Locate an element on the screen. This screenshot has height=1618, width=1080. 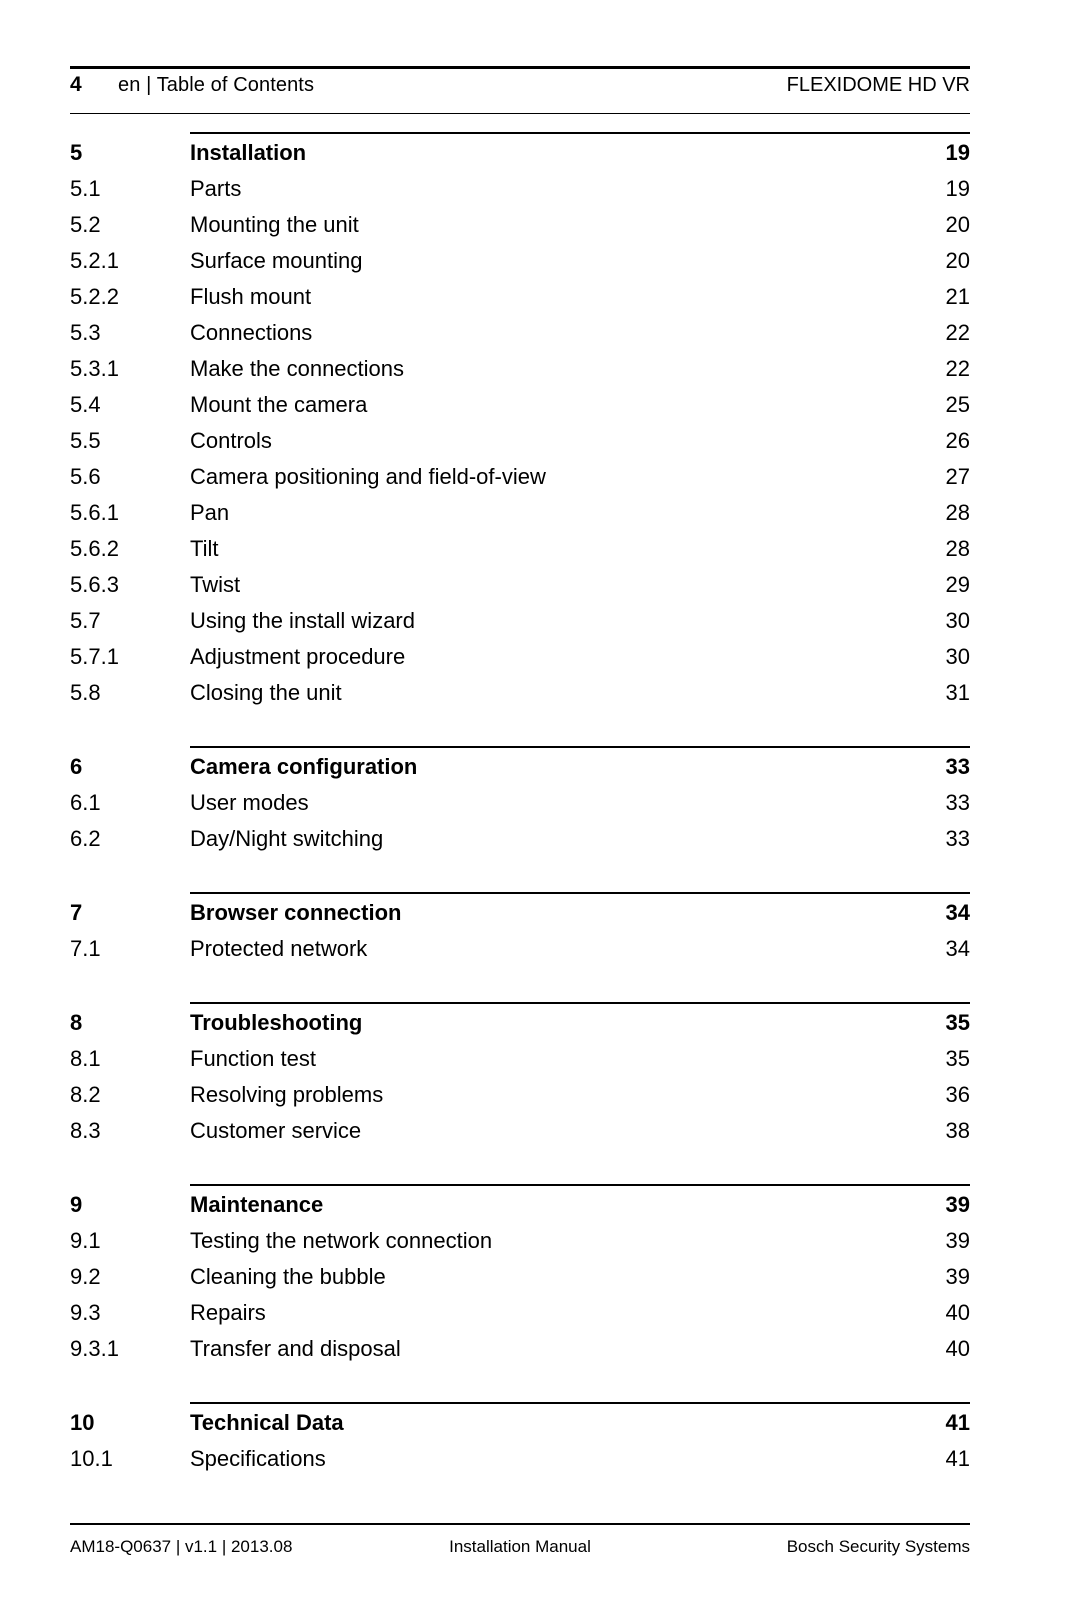
toc-entry-page-number: 39 is located at coordinates (957, 1276).